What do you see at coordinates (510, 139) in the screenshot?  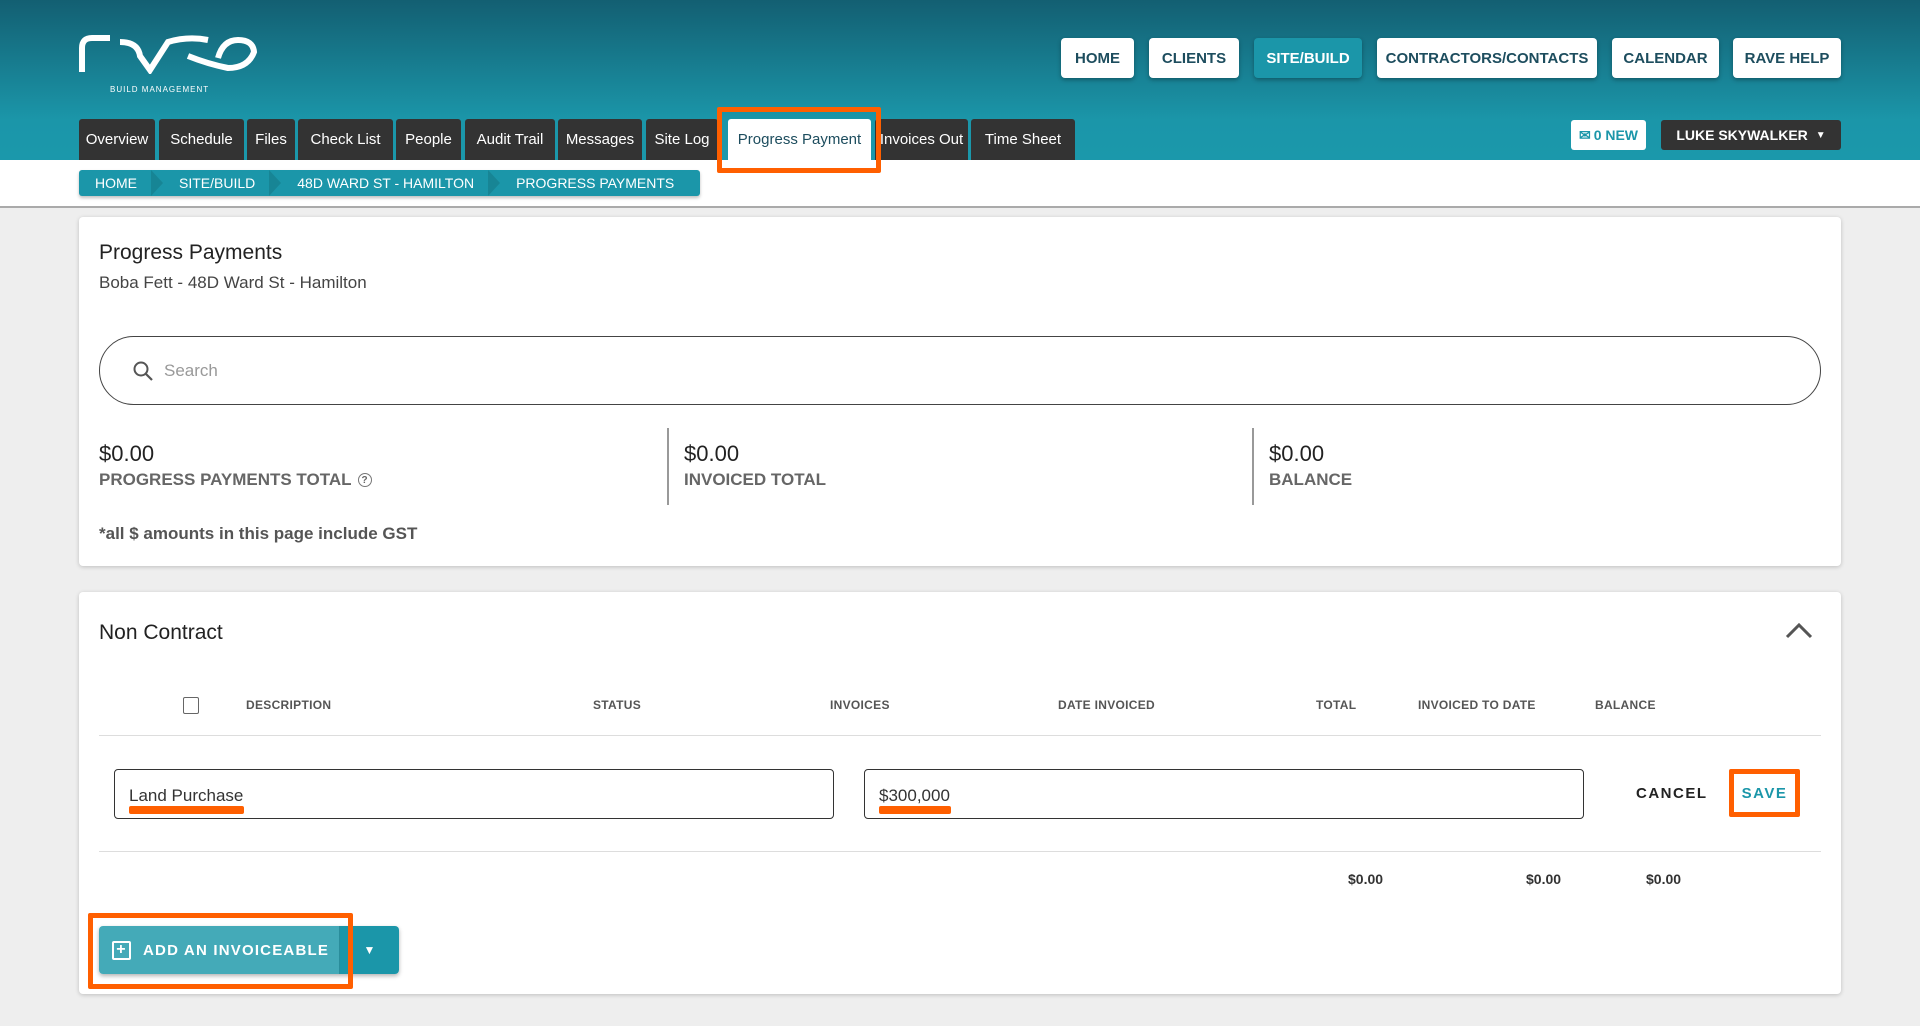 I see `tab-audit-trail: Audit Trail` at bounding box center [510, 139].